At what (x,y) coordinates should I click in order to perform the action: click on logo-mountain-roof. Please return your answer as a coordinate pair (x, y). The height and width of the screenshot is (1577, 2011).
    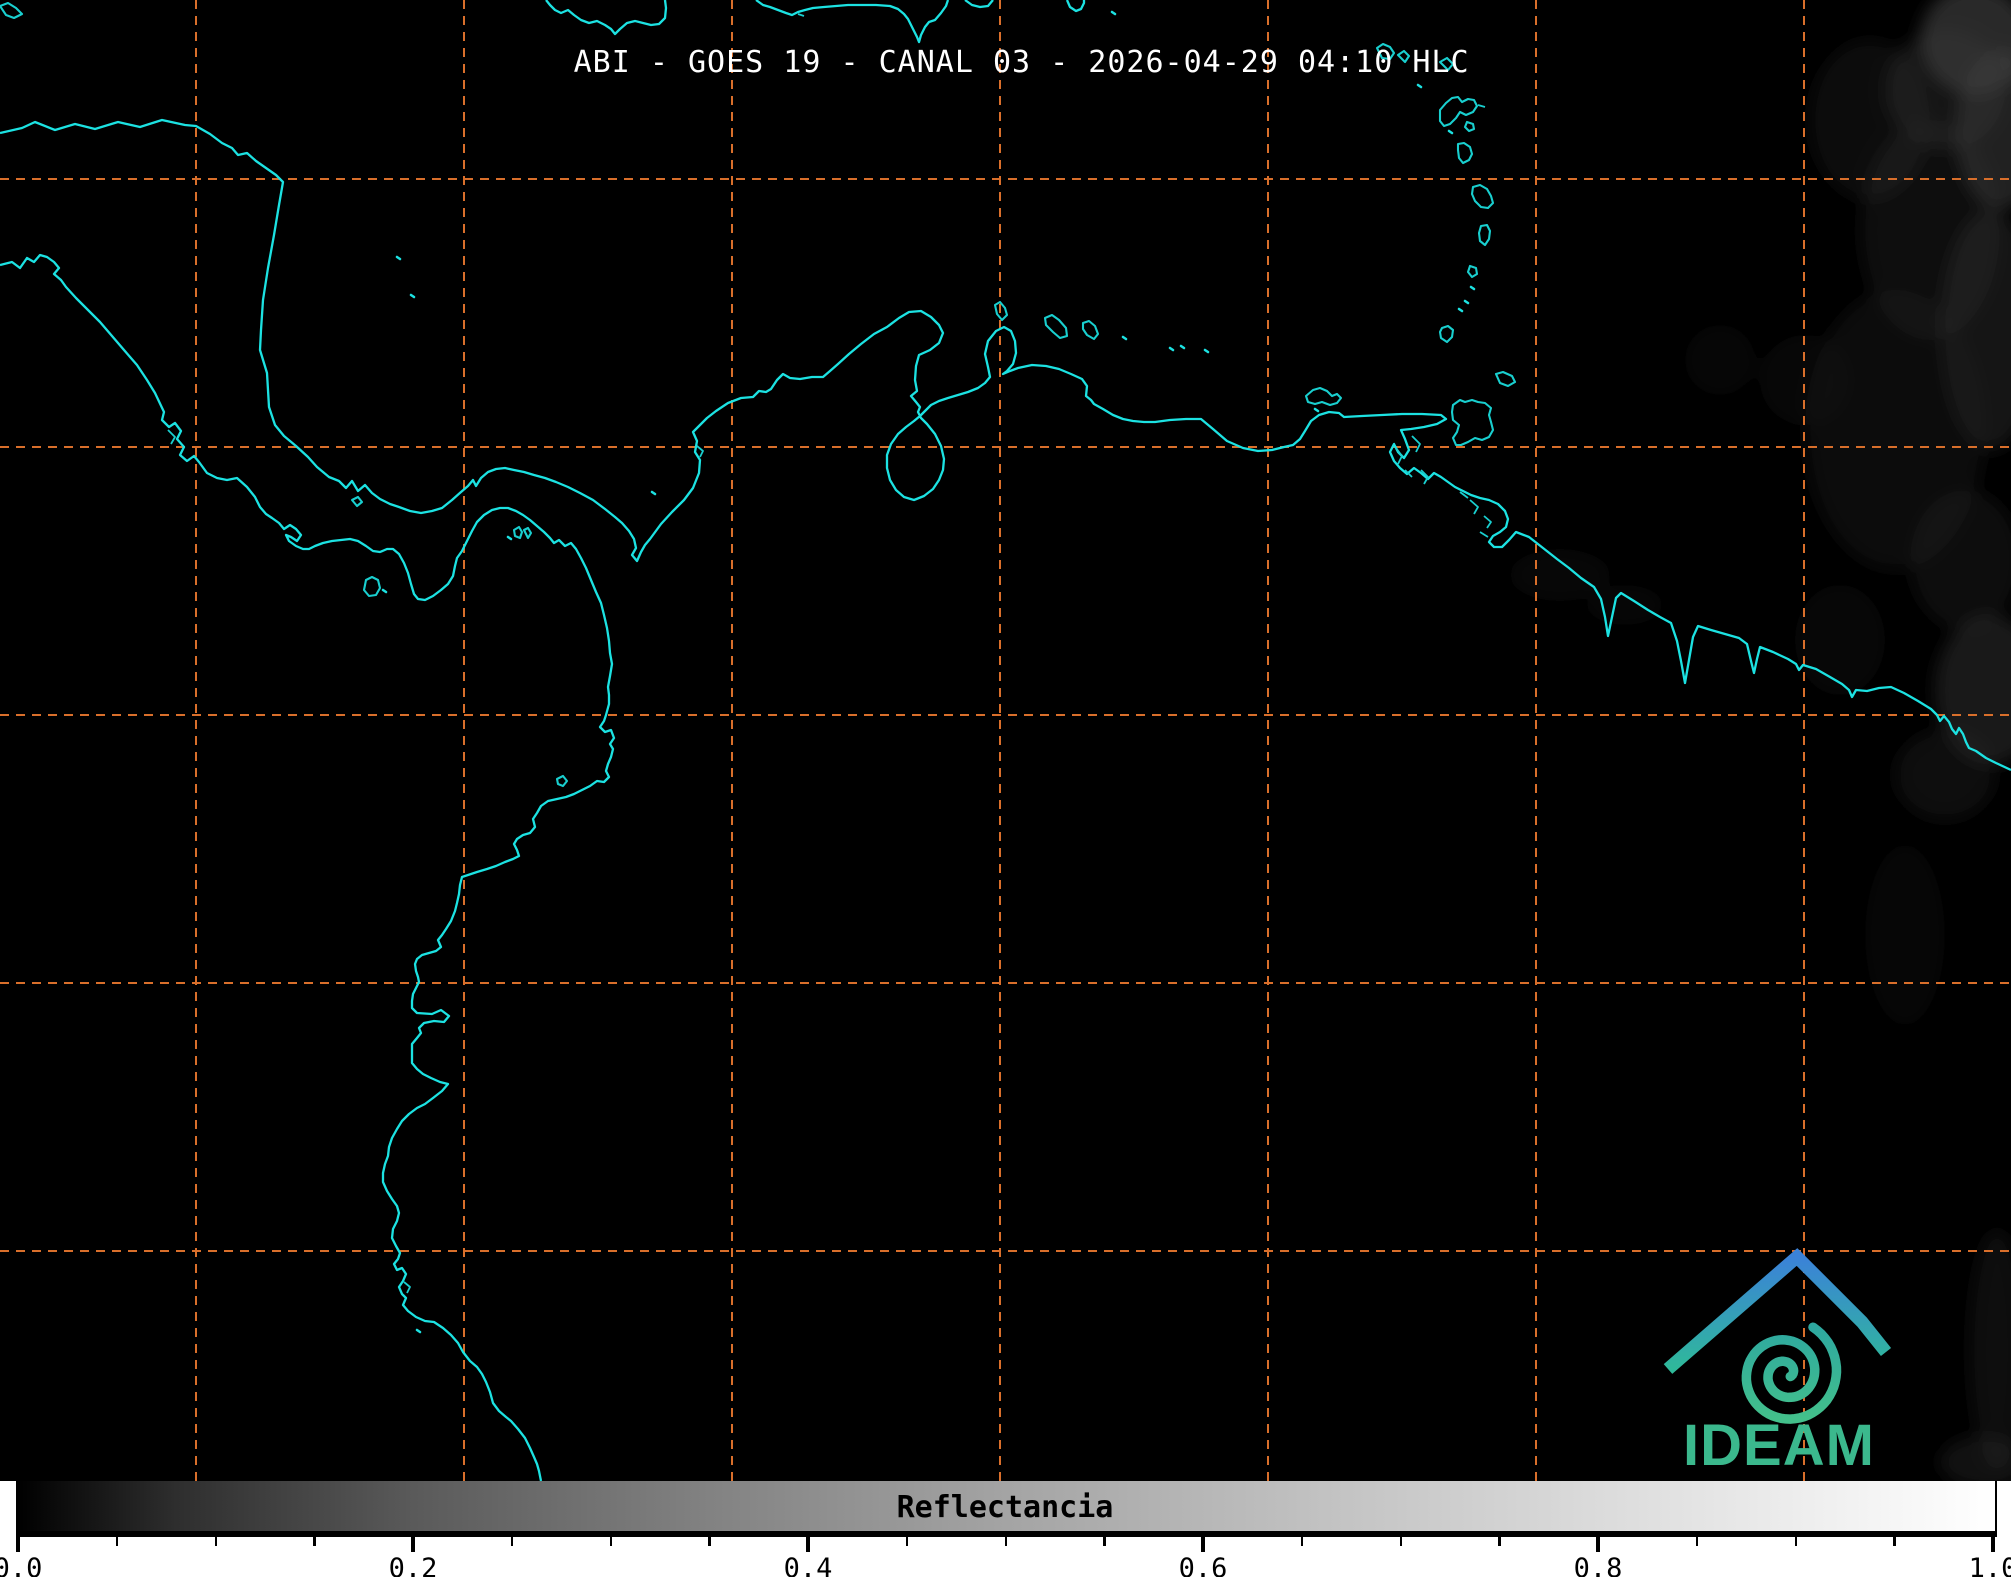
    Looking at the image, I should click on (1777, 1311).